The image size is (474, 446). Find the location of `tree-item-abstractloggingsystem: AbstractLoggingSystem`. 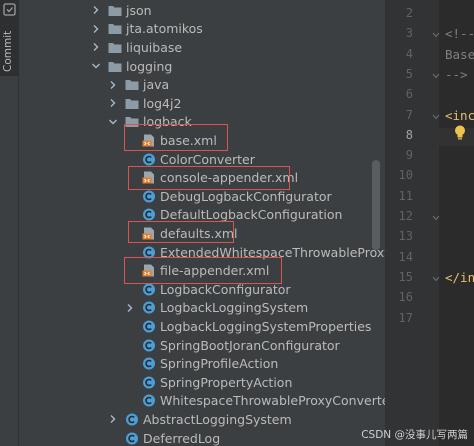

tree-item-abstractloggingsystem: AbstractLoggingSystem is located at coordinates (202, 419).